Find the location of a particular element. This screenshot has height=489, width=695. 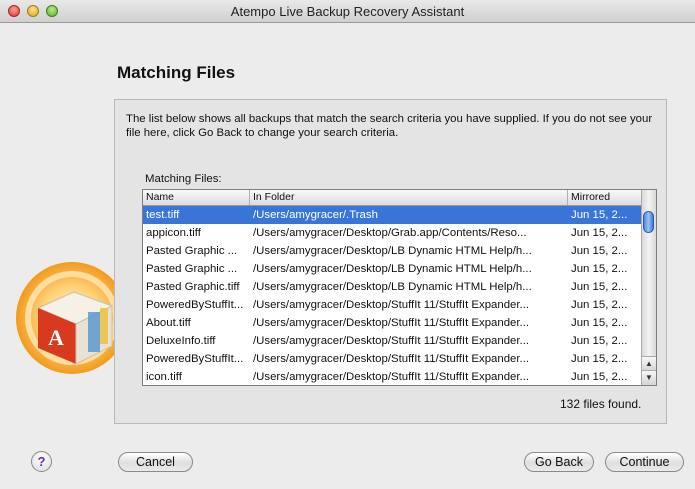

file-name-cell: test.tiff is located at coordinates (163, 215).